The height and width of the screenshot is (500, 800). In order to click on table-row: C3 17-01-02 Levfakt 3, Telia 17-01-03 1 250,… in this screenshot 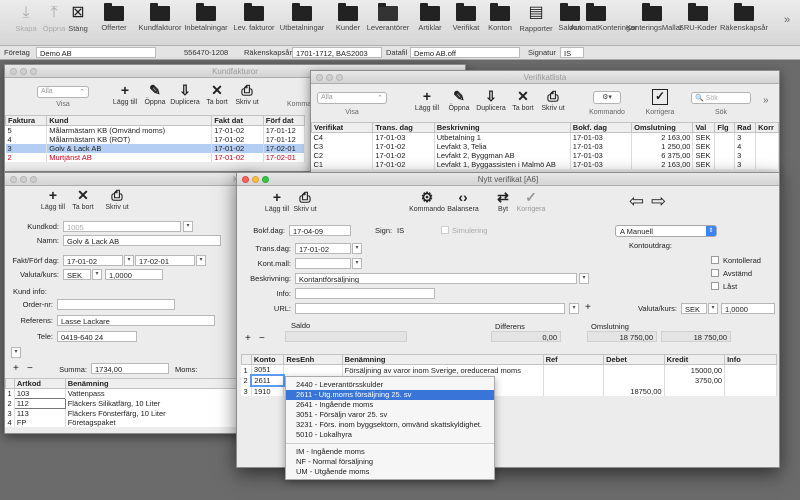, I will do `click(545, 146)`.